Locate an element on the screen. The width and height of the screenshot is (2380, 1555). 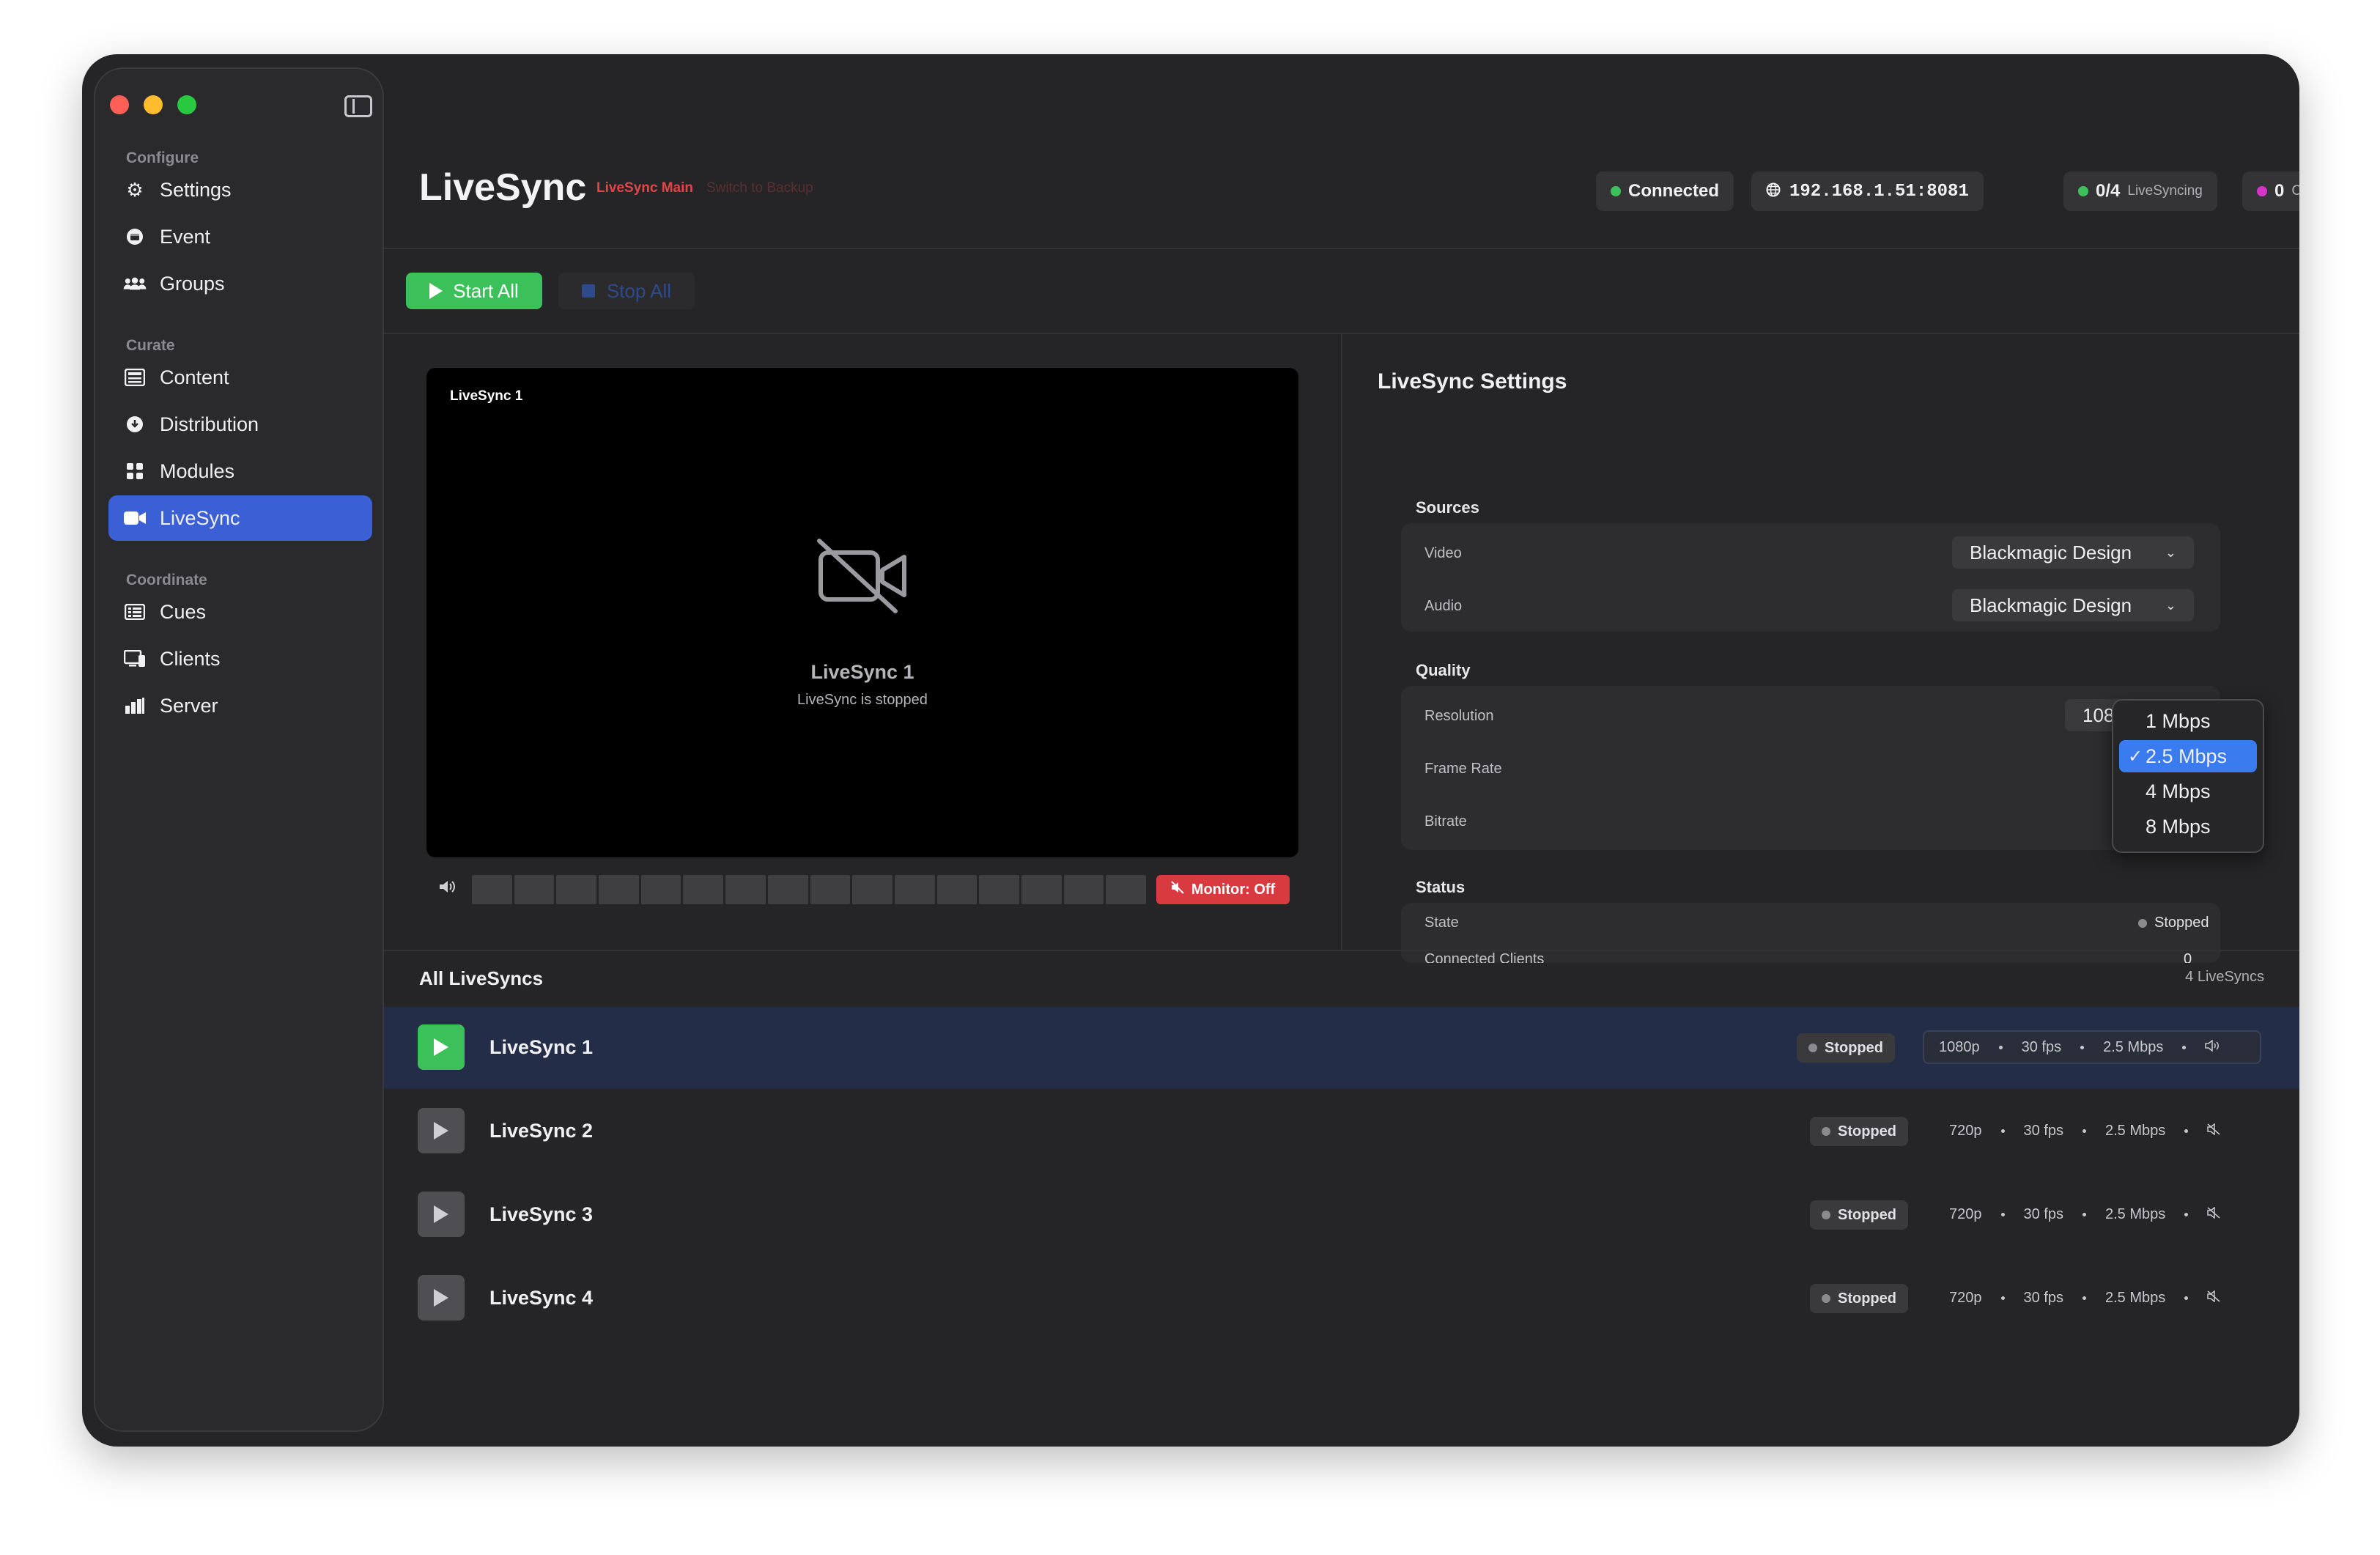
table-row: LiveSync 4 Stopped 720p 30 fps 2.5 Mbps is located at coordinates (1341, 1298).